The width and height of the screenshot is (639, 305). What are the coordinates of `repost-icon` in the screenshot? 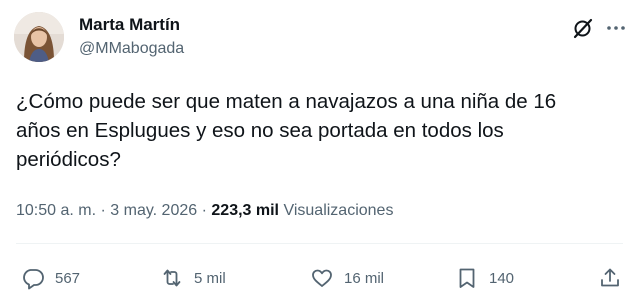 It's located at (172, 278).